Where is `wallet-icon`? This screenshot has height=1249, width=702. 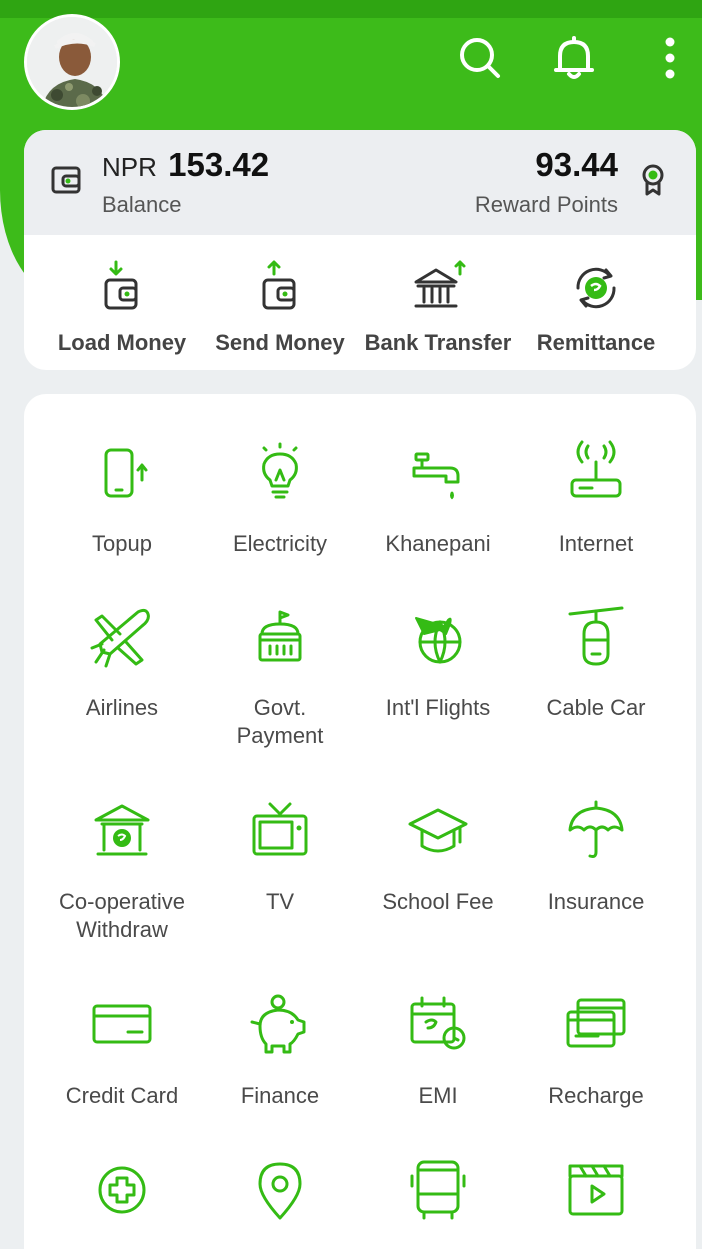
wallet-icon is located at coordinates (66, 180).